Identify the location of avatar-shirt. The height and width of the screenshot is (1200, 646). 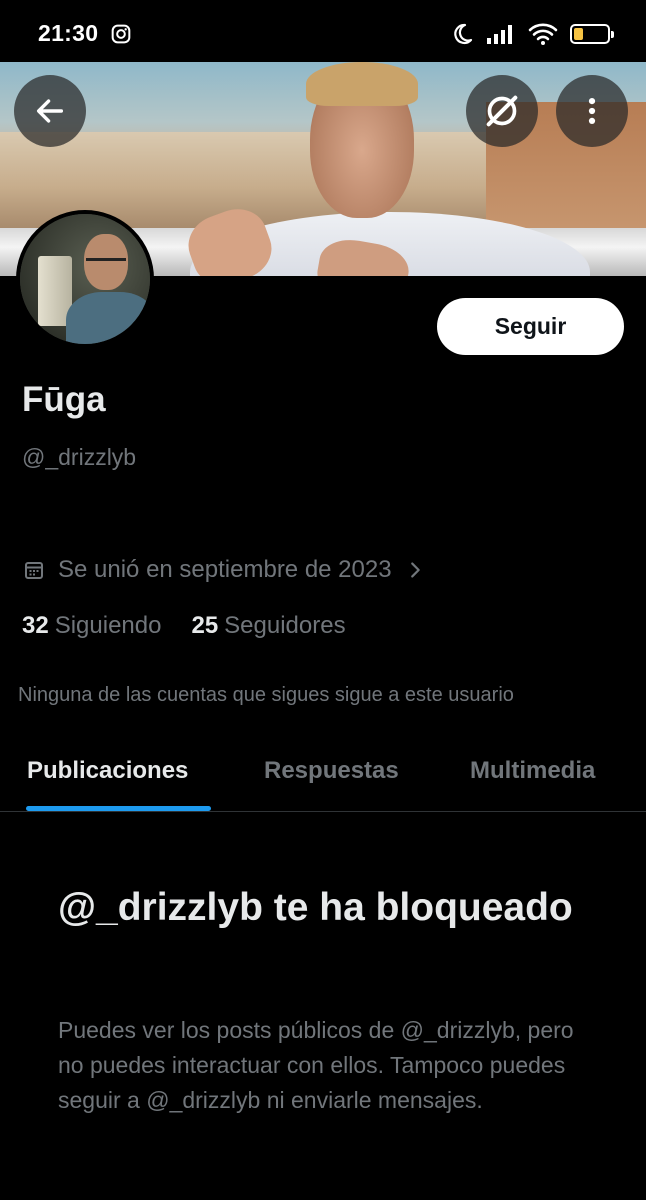
(108, 318).